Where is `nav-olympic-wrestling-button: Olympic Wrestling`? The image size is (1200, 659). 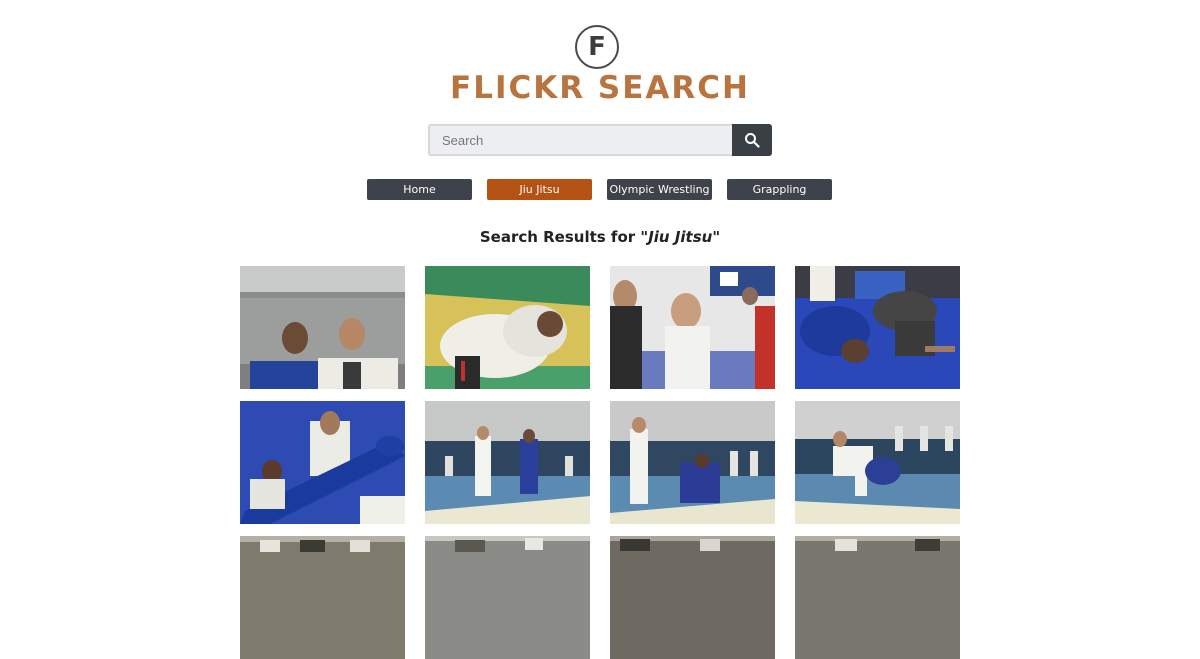
nav-olympic-wrestling-button: Olympic Wrestling is located at coordinates (659, 189).